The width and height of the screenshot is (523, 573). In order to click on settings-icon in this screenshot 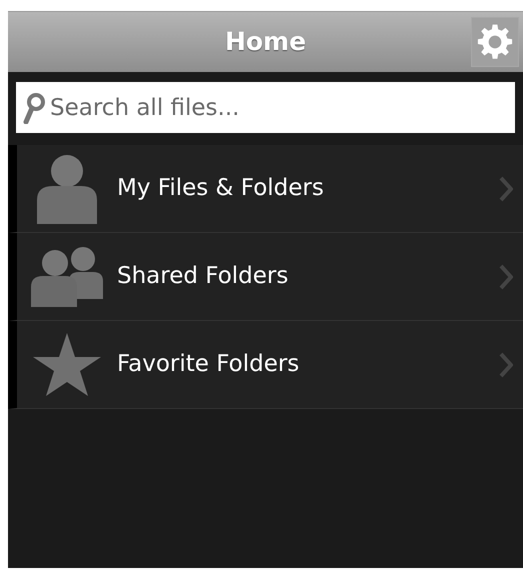, I will do `click(495, 42)`.